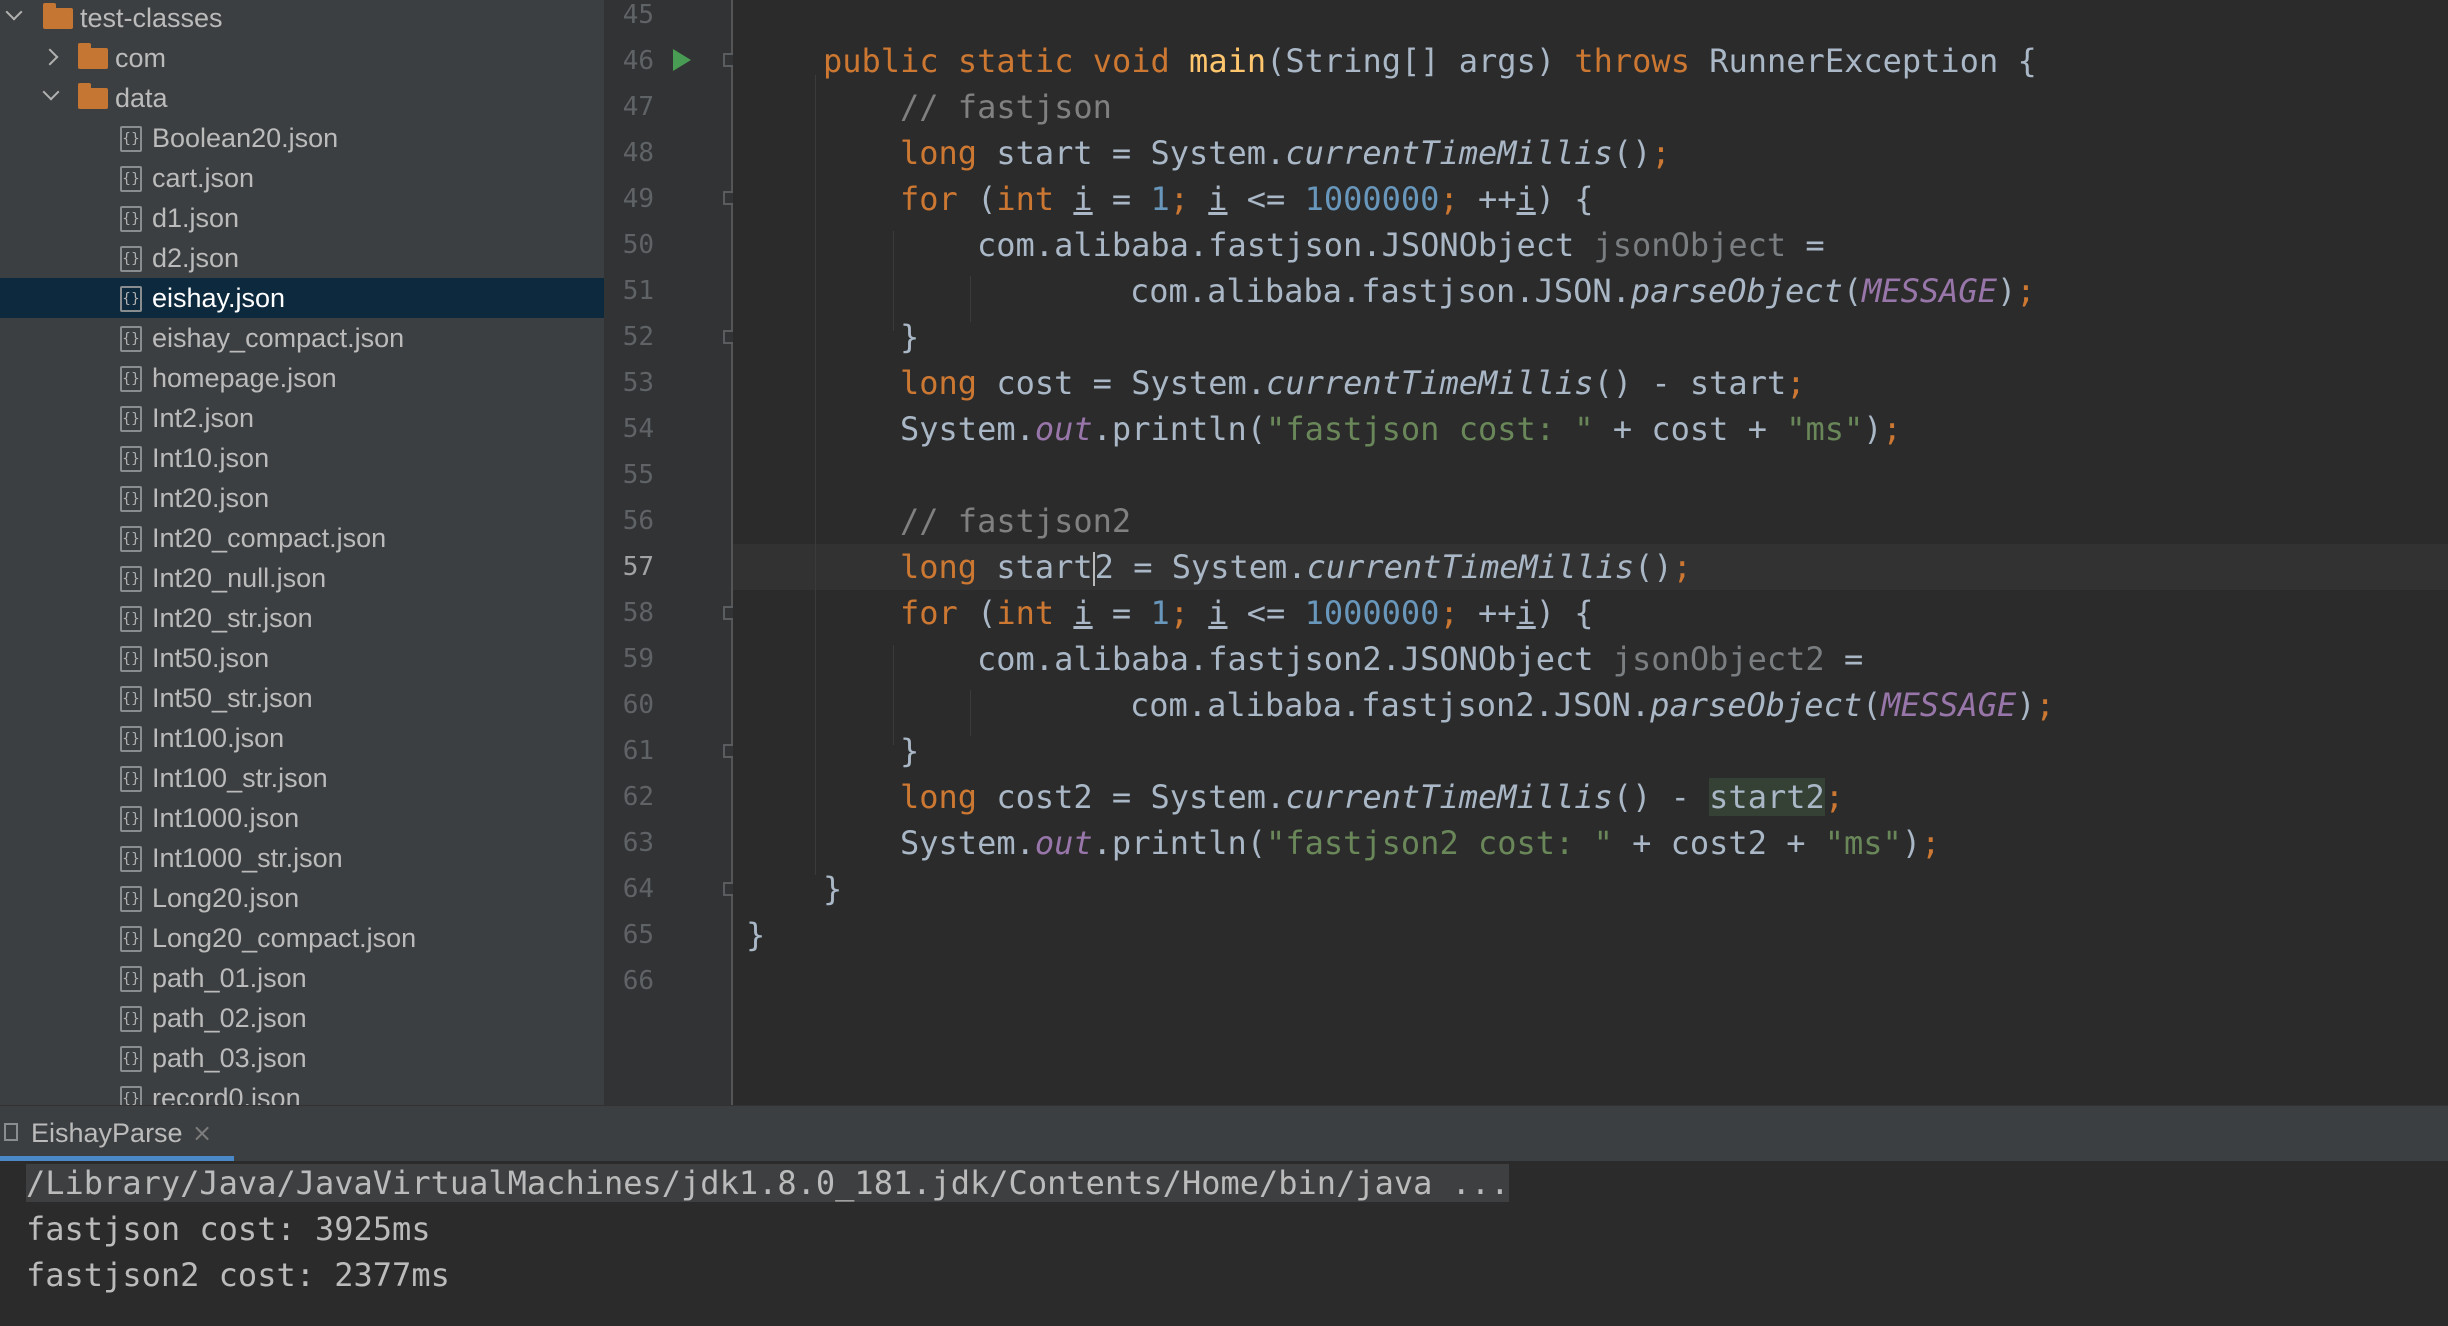  What do you see at coordinates (1224, 1133) in the screenshot?
I see `run-tool-window-header` at bounding box center [1224, 1133].